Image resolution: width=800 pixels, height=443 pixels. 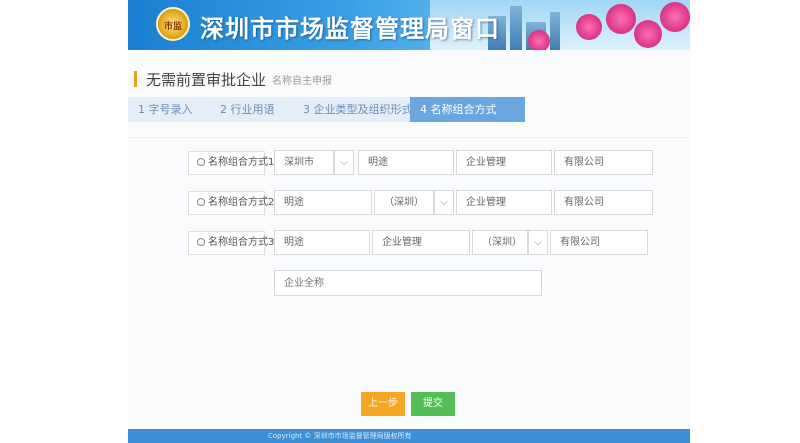 I want to click on step-4-active: 4 名称组合方式, so click(x=467, y=109).